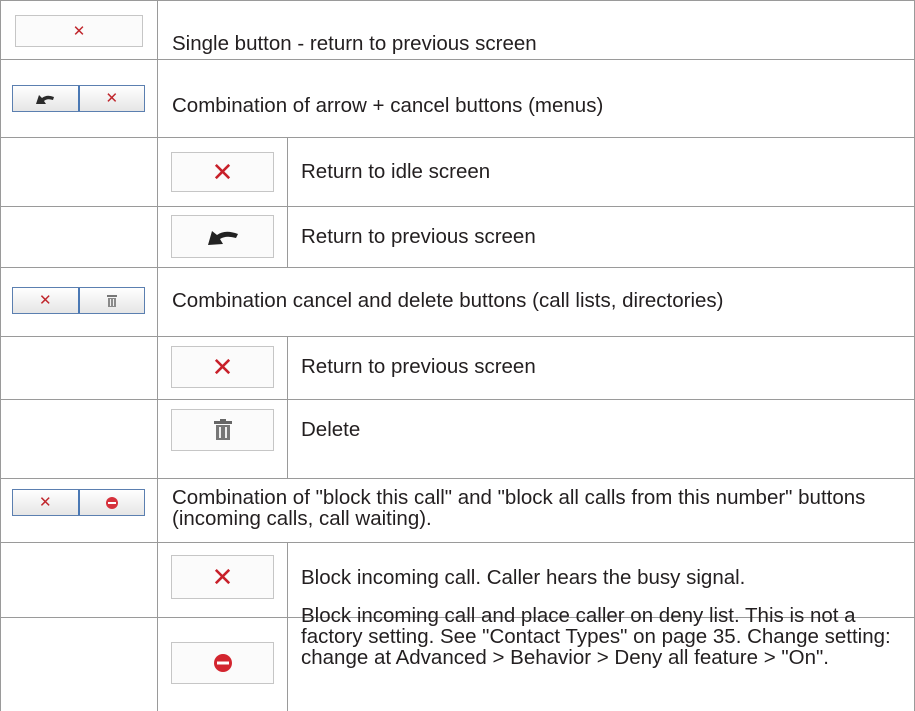 This screenshot has width=915, height=711. I want to click on delete-button-sample, so click(222, 430).